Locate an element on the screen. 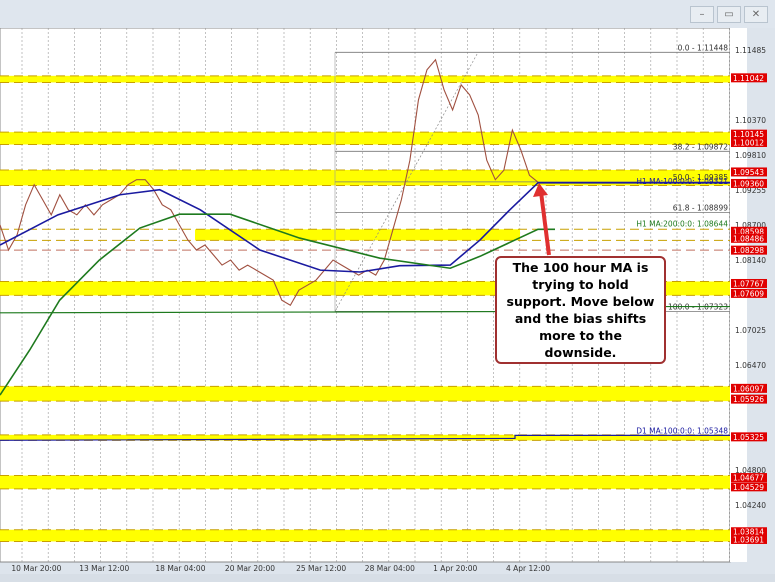 The image size is (775, 582). price-level-tag-text: 1.09543 is located at coordinates (748, 172).